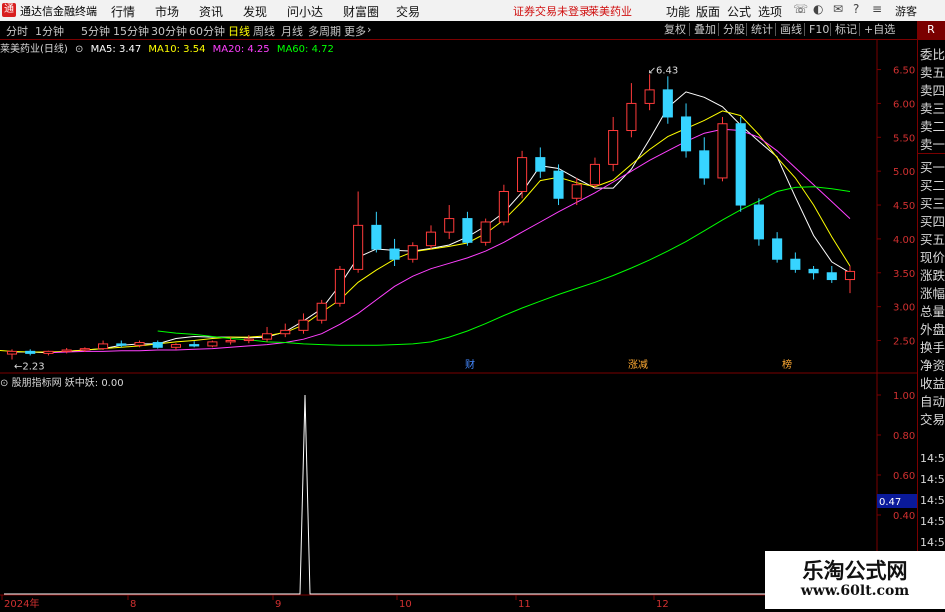  I want to click on y-tick-label: 6.00, so click(904, 104).